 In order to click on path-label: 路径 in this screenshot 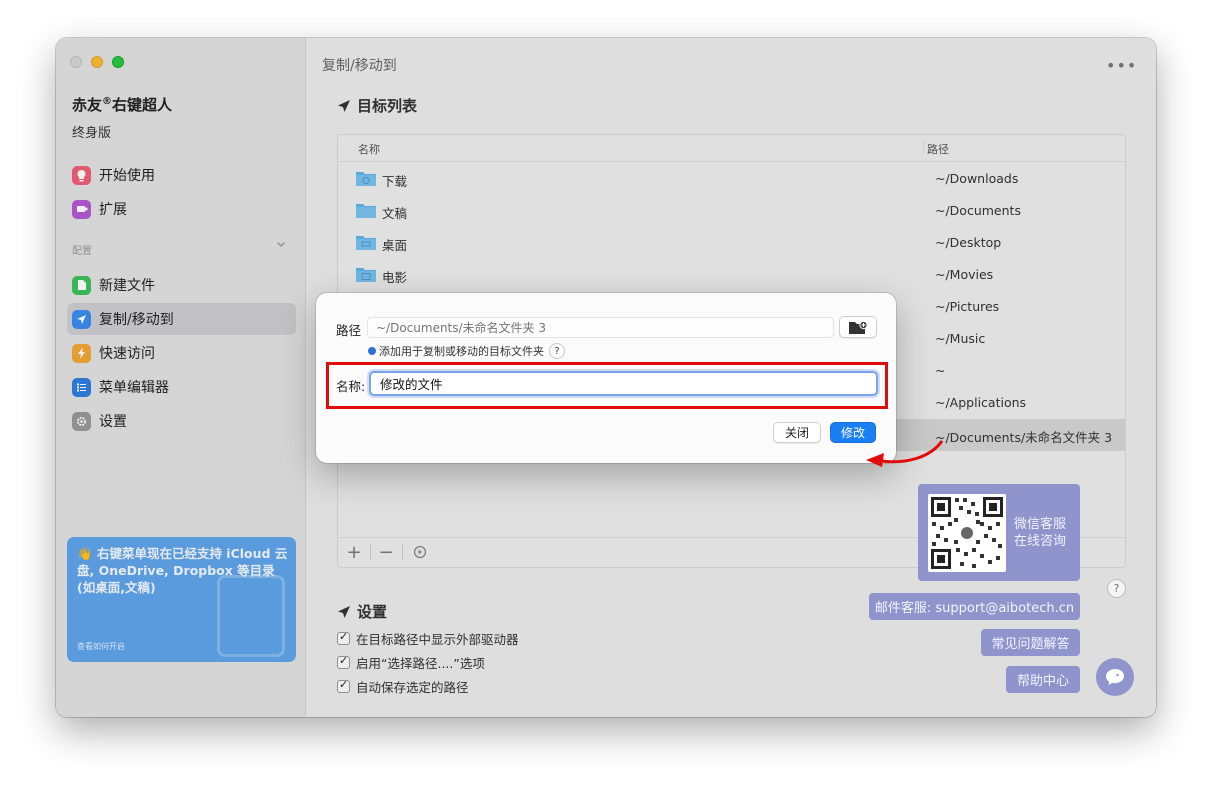, I will do `click(349, 330)`.